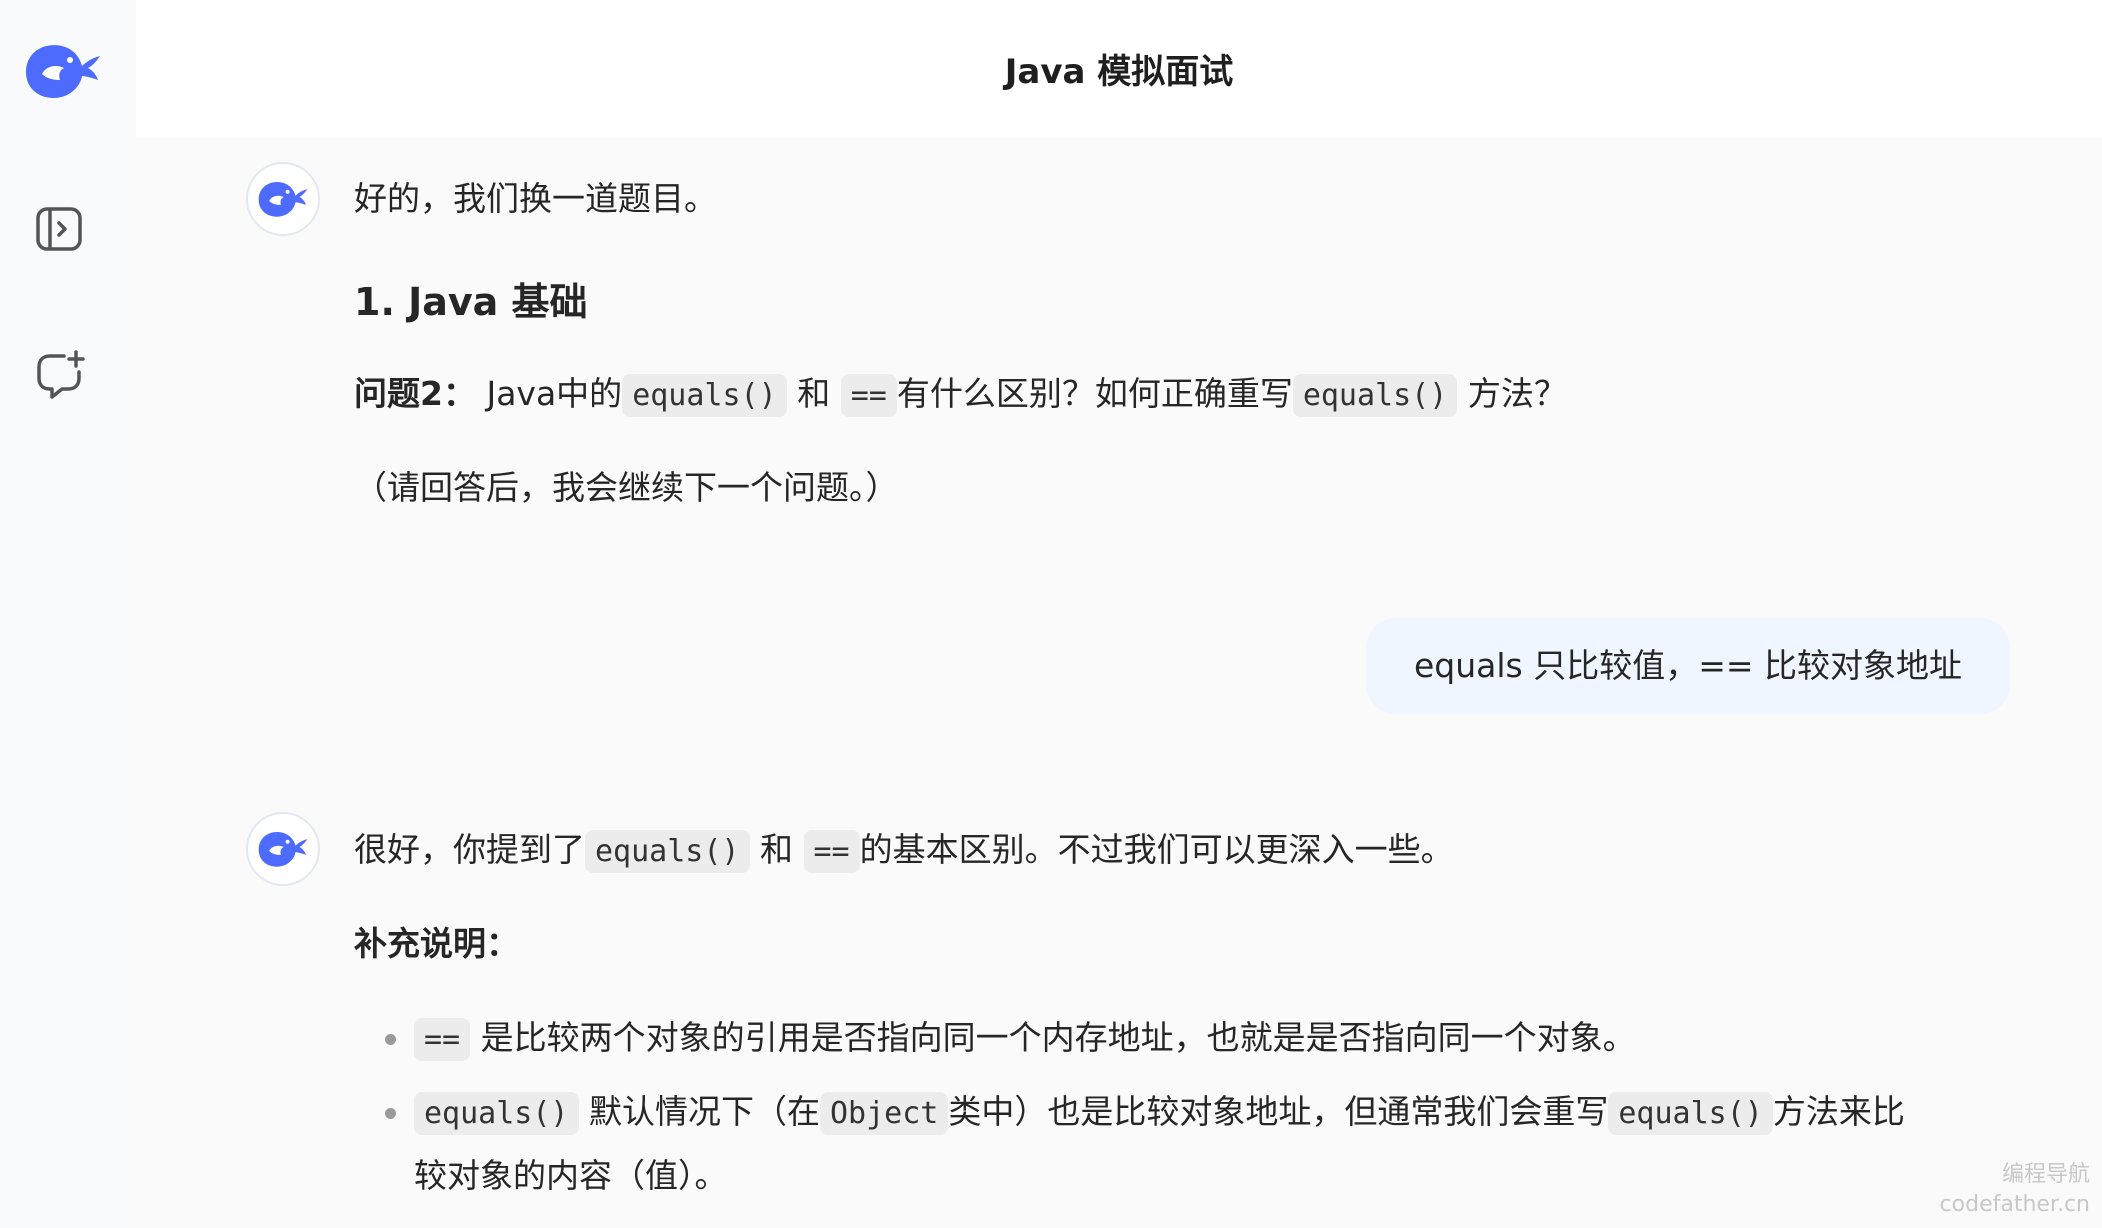 The image size is (2102, 1228). Describe the element at coordinates (2015, 1190) in the screenshot. I see `watermark: 编程导航 codefather.cn` at that location.